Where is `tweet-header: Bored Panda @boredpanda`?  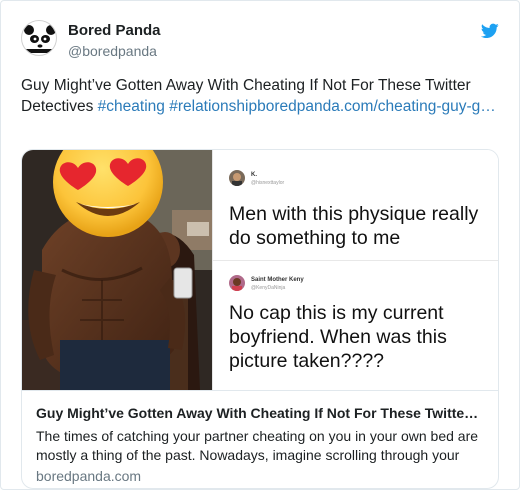
tweet-header: Bored Panda @boredpanda is located at coordinates (261, 42).